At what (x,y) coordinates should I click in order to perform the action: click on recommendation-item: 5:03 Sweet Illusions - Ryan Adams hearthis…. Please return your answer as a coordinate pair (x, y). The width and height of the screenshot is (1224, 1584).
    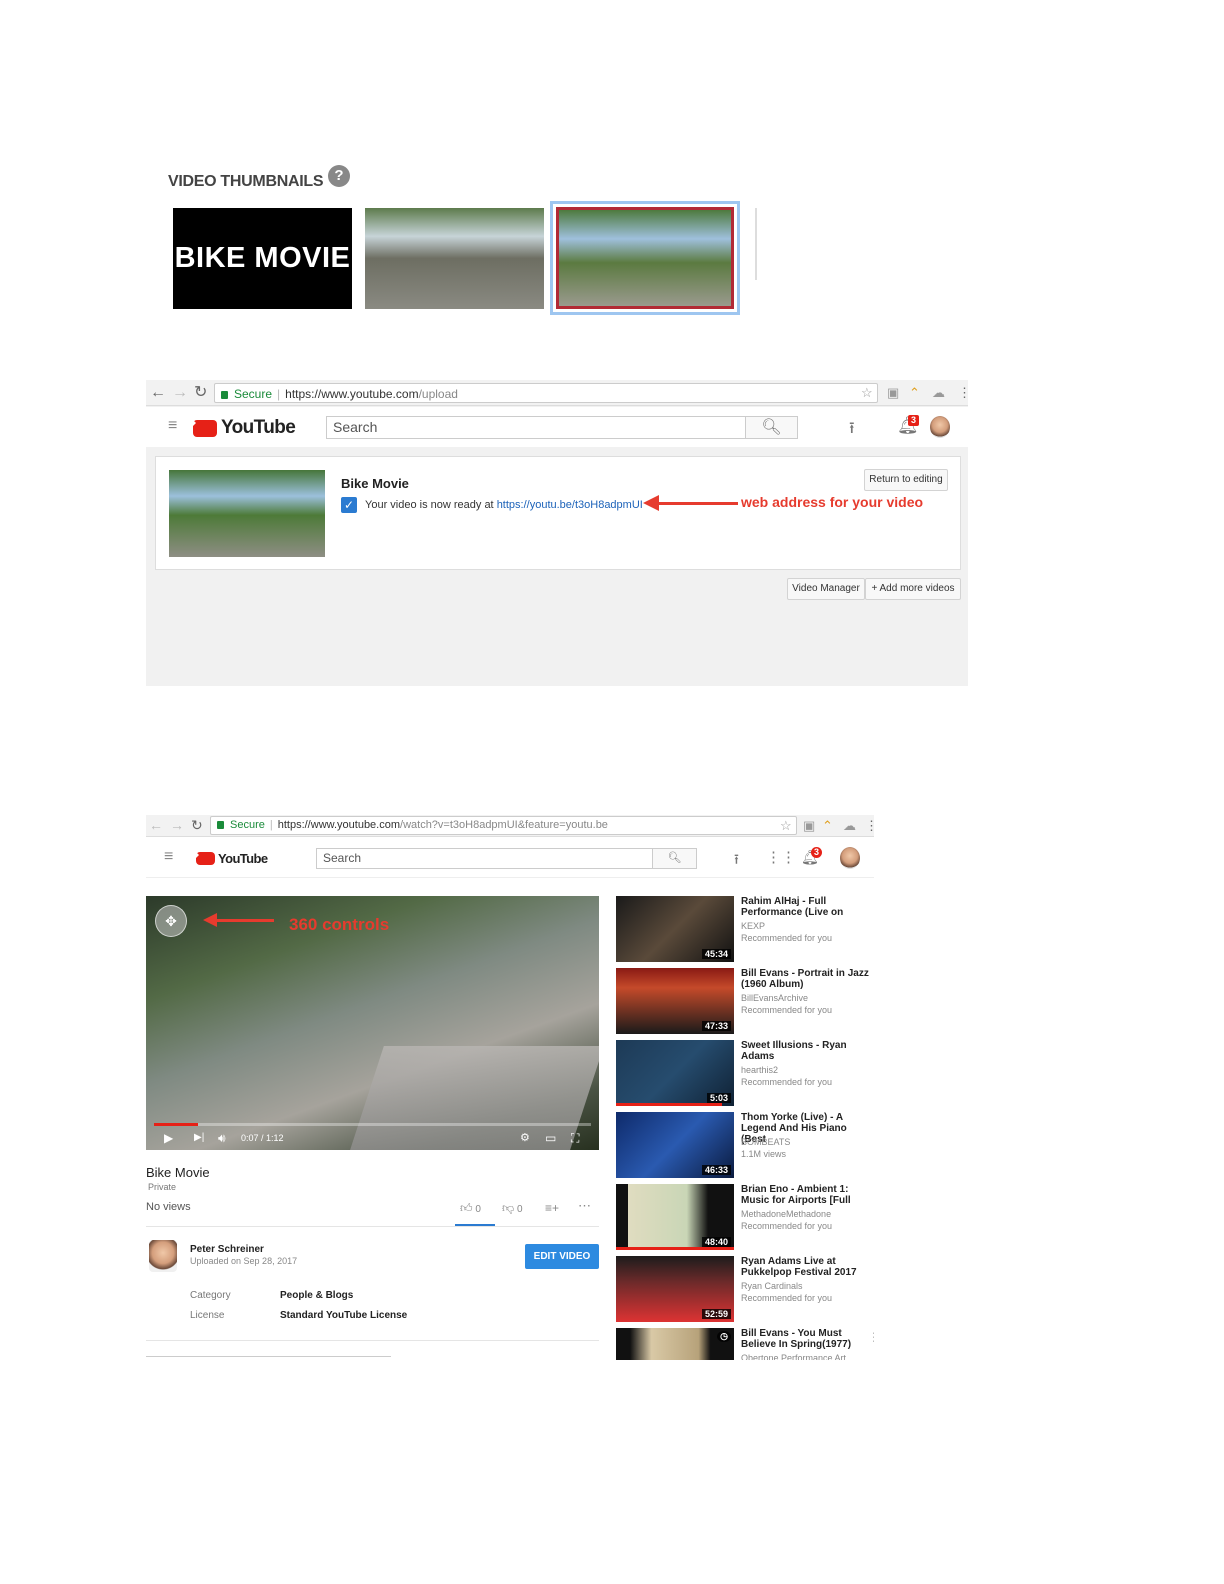
    Looking at the image, I should click on (745, 1073).